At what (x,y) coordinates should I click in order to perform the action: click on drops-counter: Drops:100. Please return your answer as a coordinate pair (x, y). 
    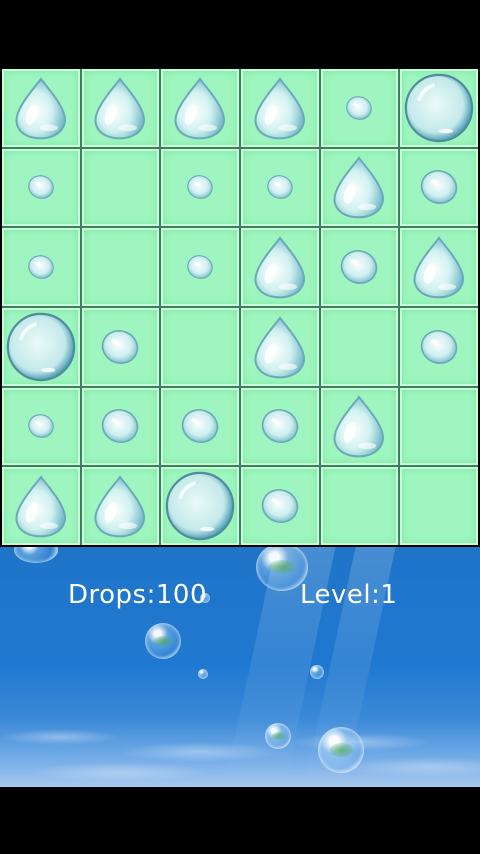
    Looking at the image, I should click on (137, 595).